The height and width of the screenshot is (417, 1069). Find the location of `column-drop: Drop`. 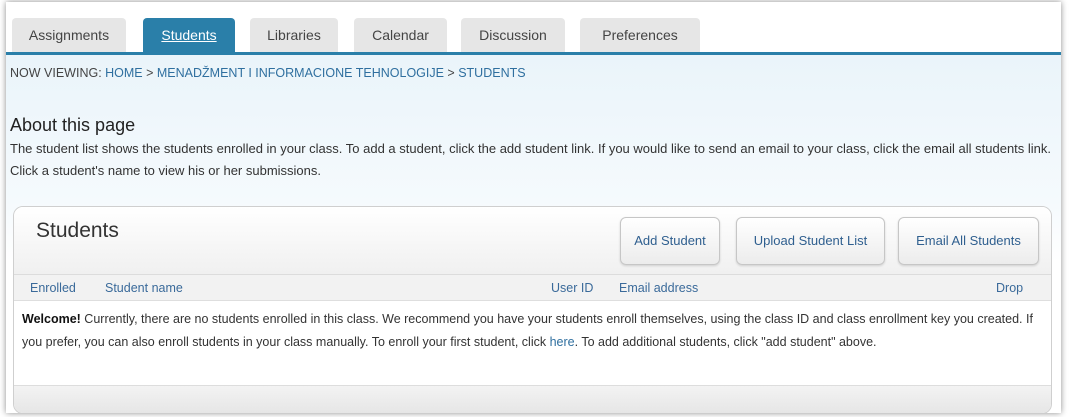

column-drop: Drop is located at coordinates (1009, 288).